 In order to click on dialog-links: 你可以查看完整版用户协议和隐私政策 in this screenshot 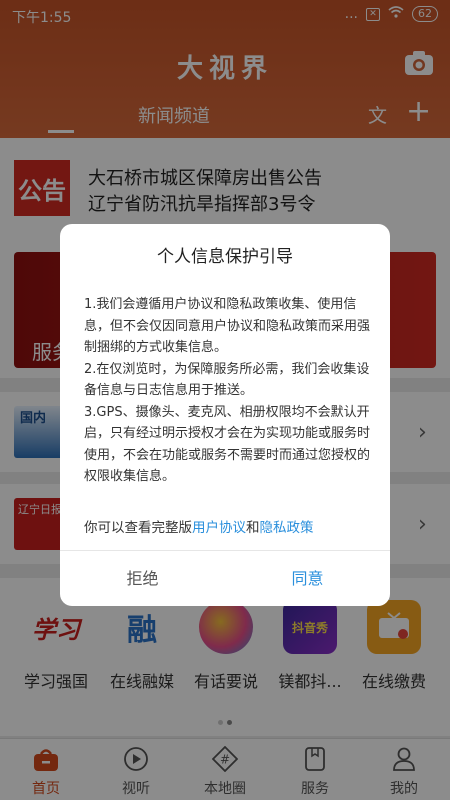, I will do `click(199, 526)`.